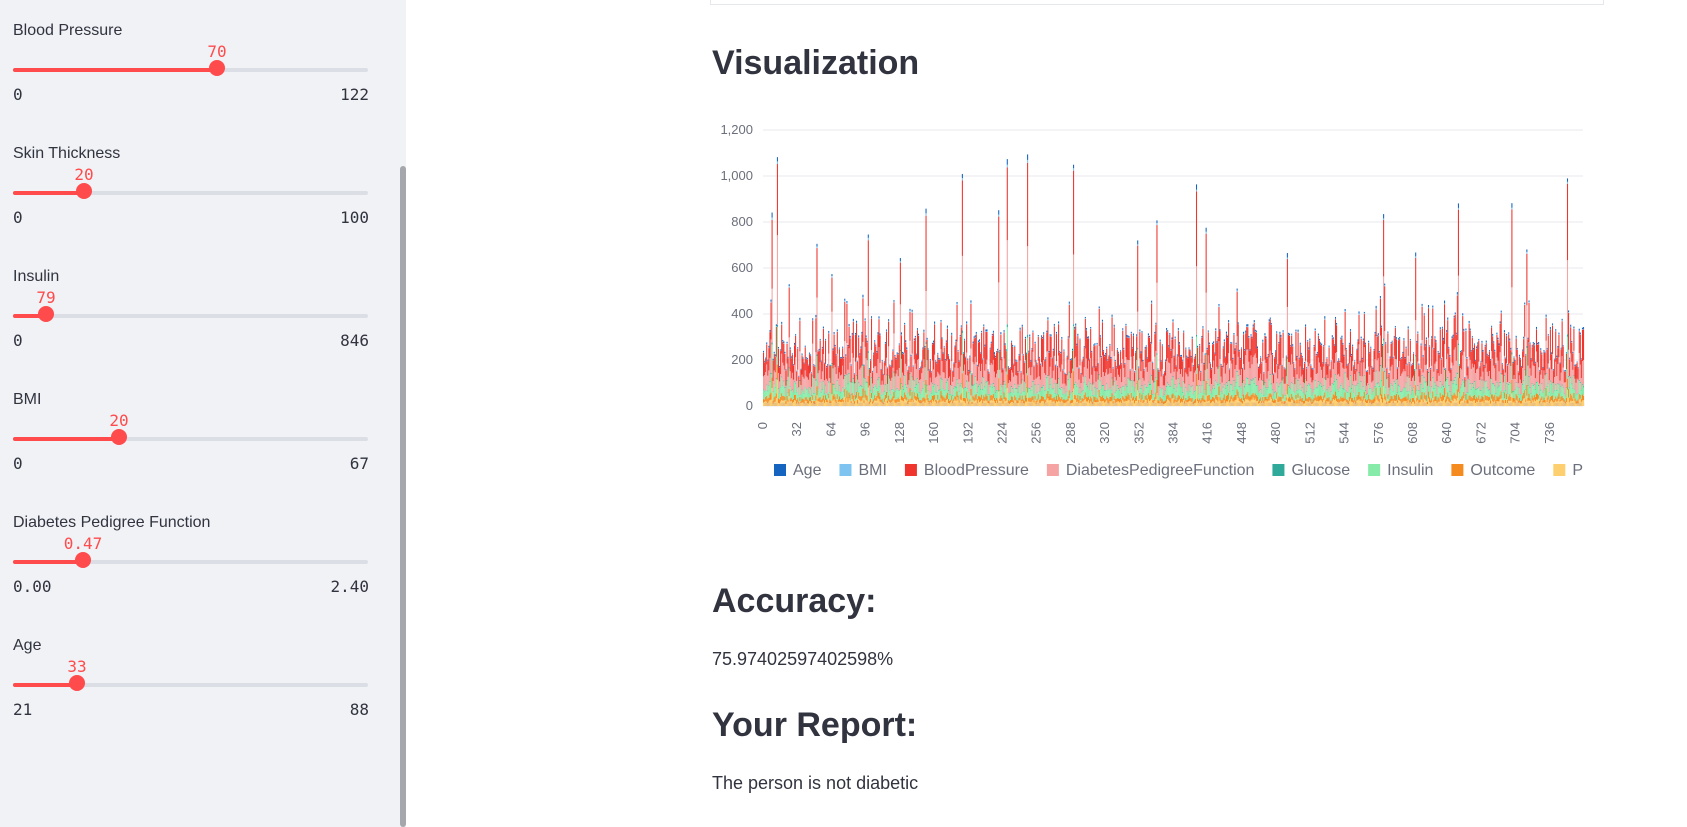  Describe the element at coordinates (191, 204) in the screenshot. I see `slider-skin-thickness: Skin Thickness 20 0 100` at that location.